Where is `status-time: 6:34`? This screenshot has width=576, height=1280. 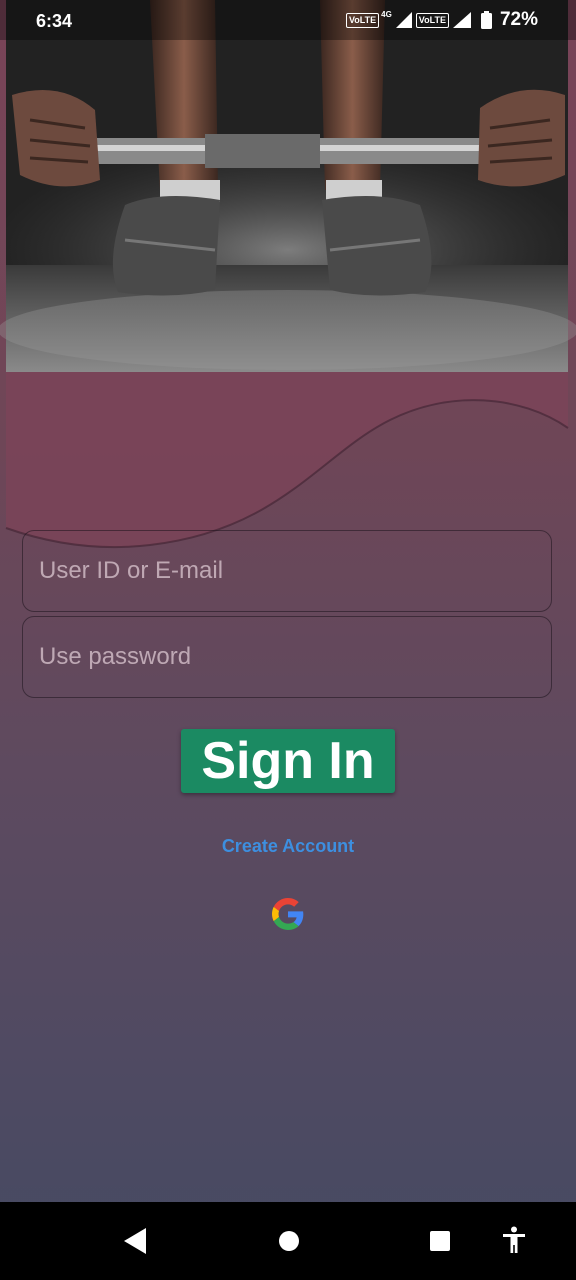
status-time: 6:34 is located at coordinates (54, 21).